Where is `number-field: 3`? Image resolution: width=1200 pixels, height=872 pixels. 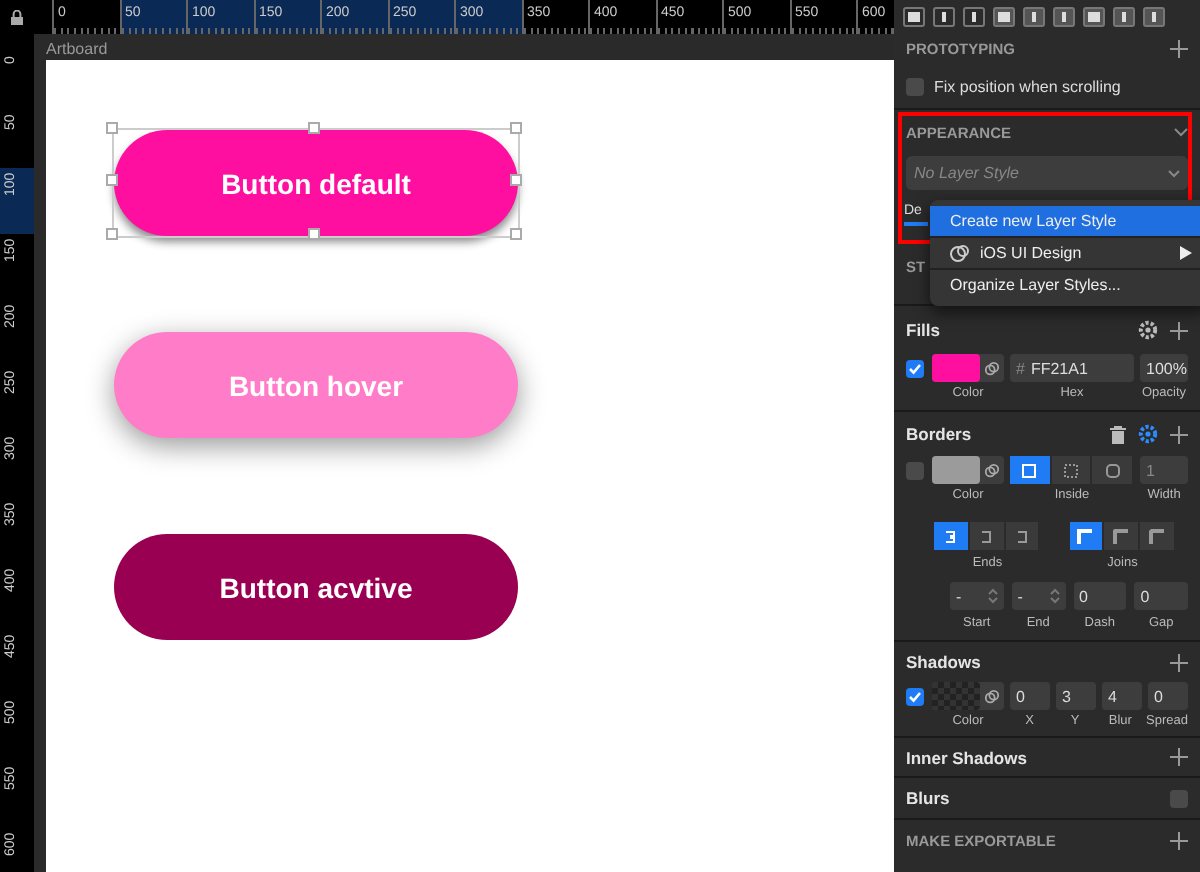 number-field: 3 is located at coordinates (1076, 696).